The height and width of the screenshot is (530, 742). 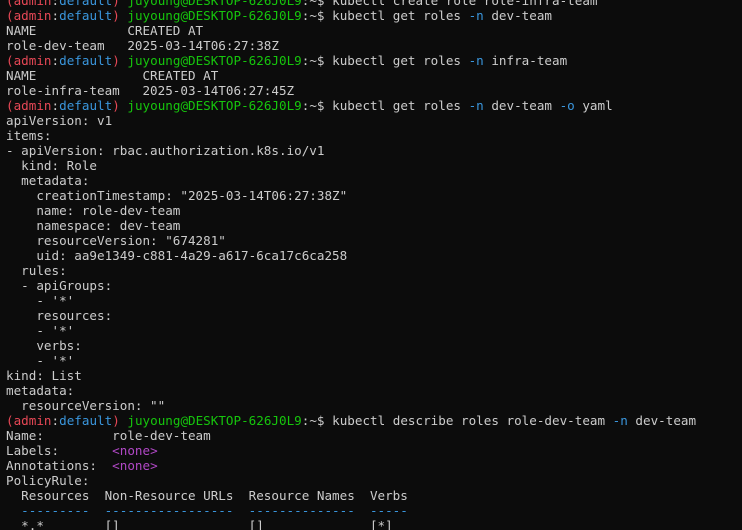 I want to click on terminal-line: Labels: <none>, so click(x=351, y=450).